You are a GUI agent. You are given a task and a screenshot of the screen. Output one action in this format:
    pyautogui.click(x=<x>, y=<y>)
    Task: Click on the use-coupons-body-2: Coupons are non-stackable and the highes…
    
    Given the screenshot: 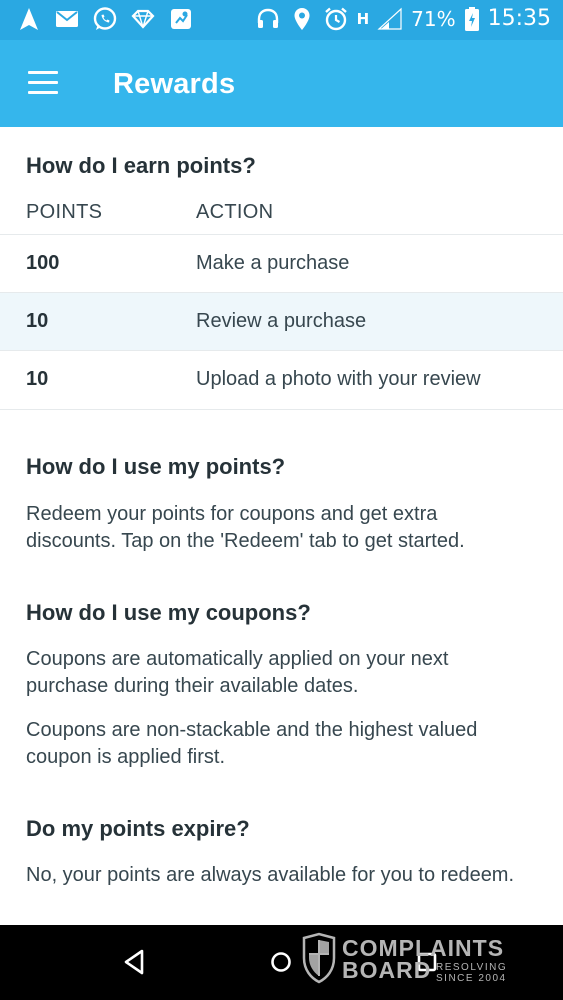 What is the action you would take?
    pyautogui.click(x=252, y=743)
    